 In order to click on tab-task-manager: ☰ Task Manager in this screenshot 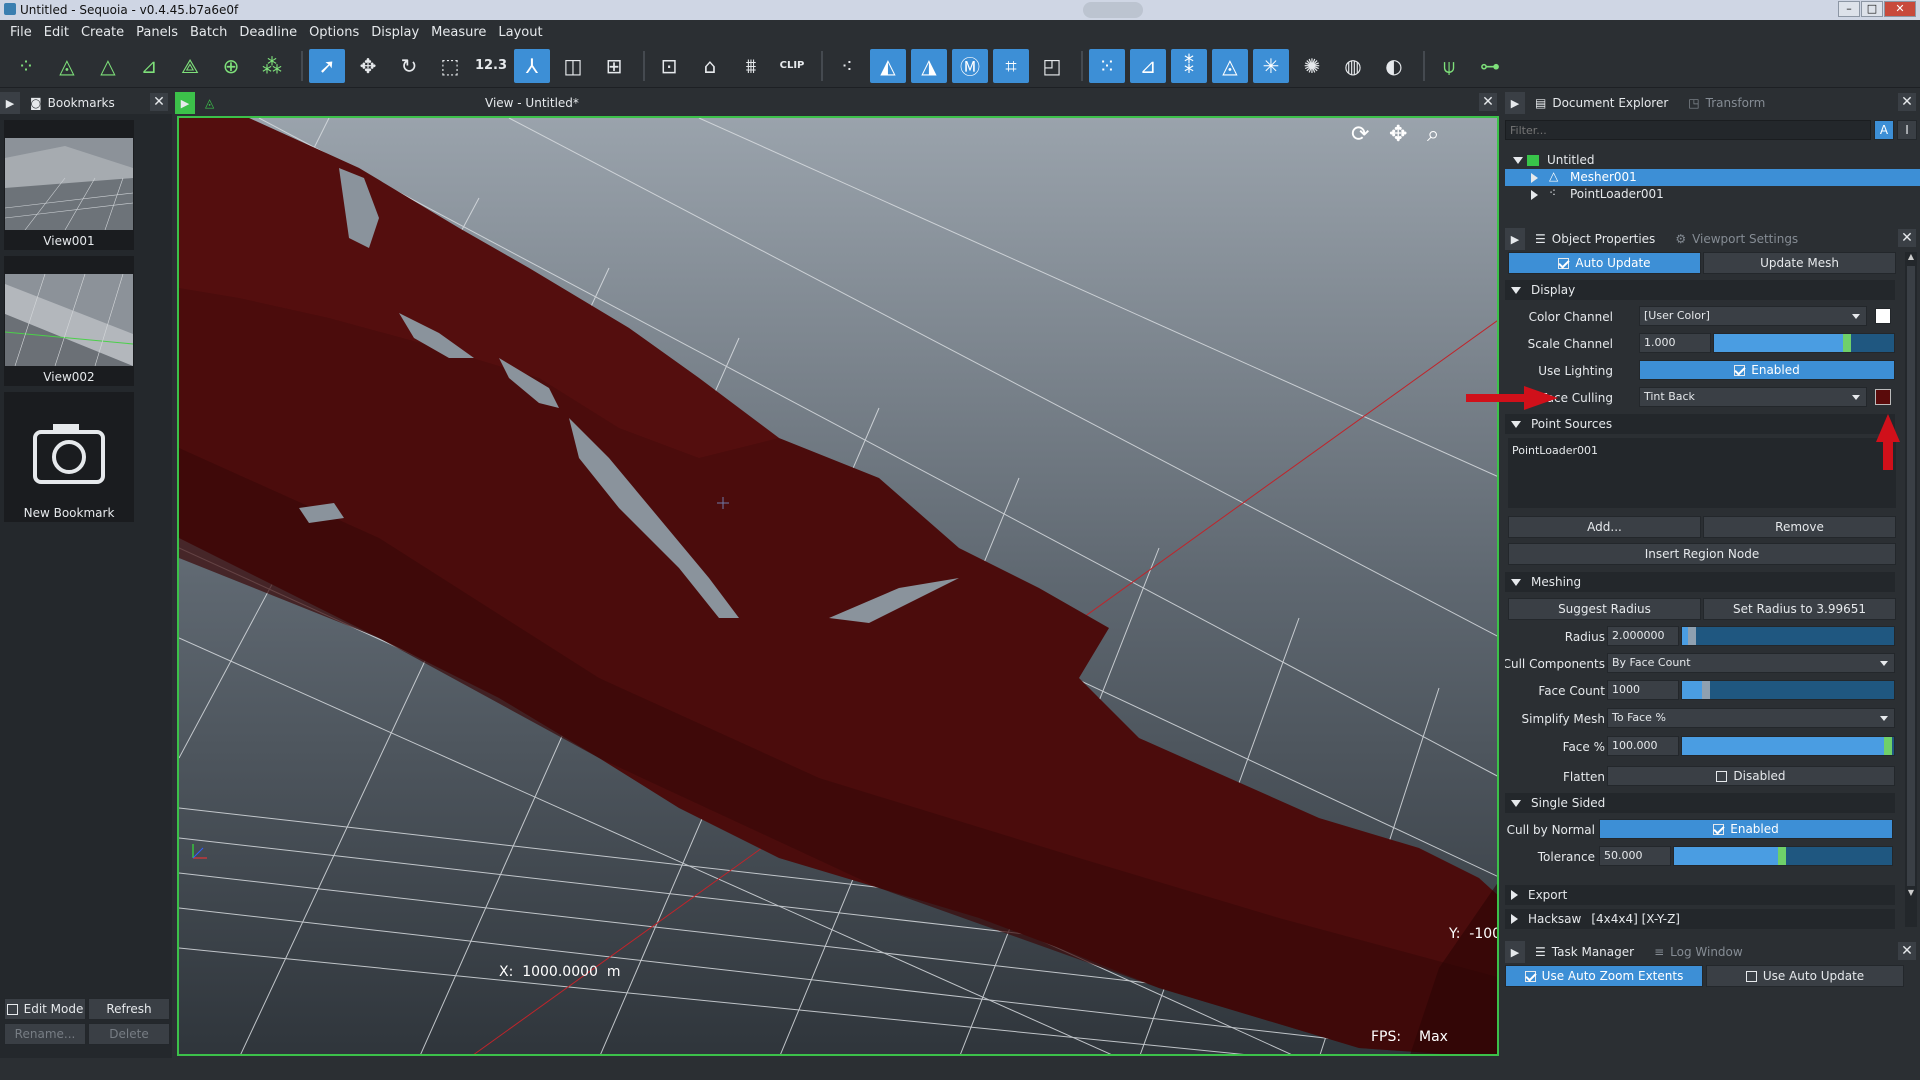, I will do `click(1584, 952)`.